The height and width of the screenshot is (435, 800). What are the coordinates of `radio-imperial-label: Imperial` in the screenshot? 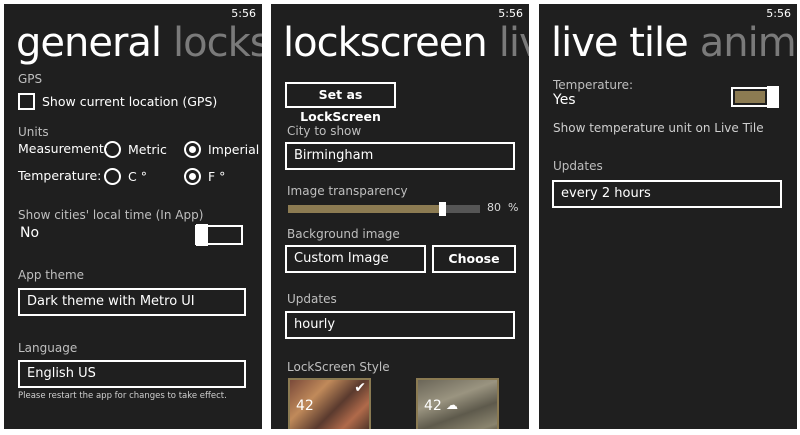 It's located at (234, 149).